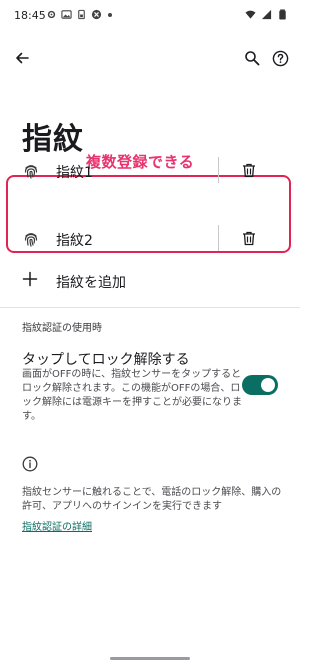 The width and height of the screenshot is (320, 667). I want to click on fingerprint-label: 指紋1, so click(74, 173).